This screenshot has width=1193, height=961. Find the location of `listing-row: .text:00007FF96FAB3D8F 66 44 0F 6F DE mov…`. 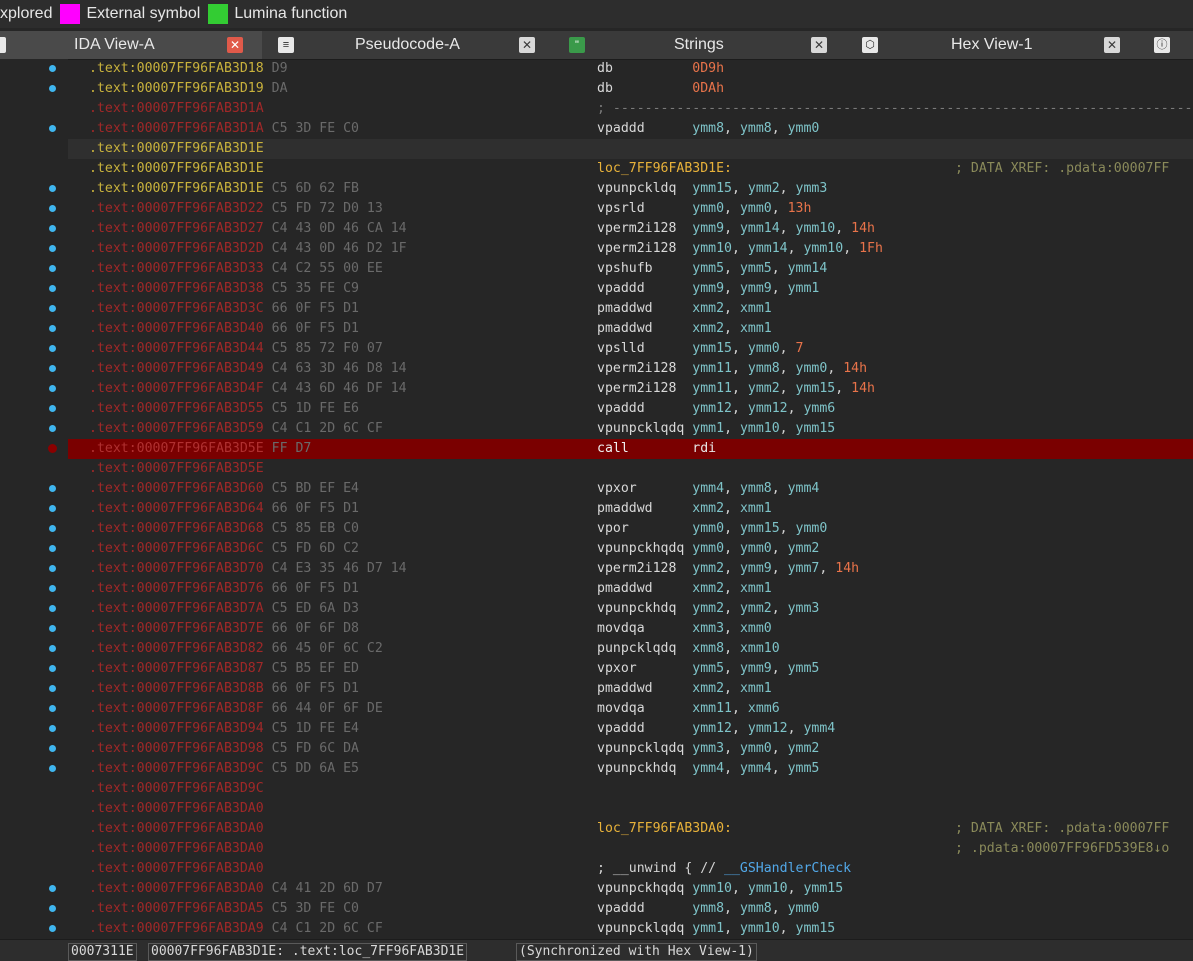

listing-row: .text:00007FF96FAB3D8F 66 44 0F 6F DE mov… is located at coordinates (630, 709).